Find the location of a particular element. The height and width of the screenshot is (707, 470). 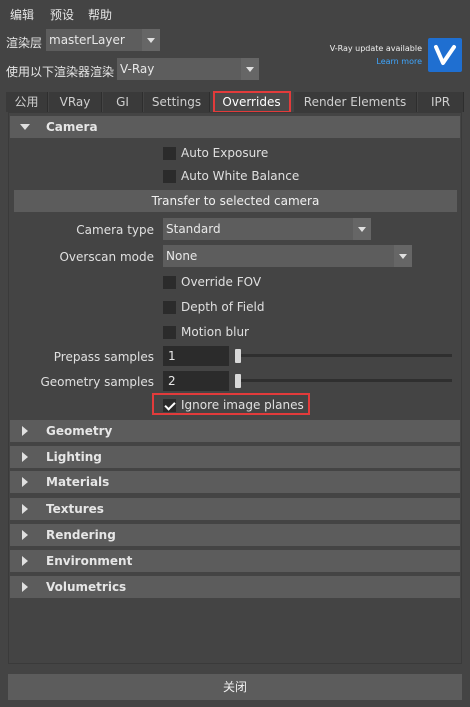

vray-logo-icon is located at coordinates (445, 55).